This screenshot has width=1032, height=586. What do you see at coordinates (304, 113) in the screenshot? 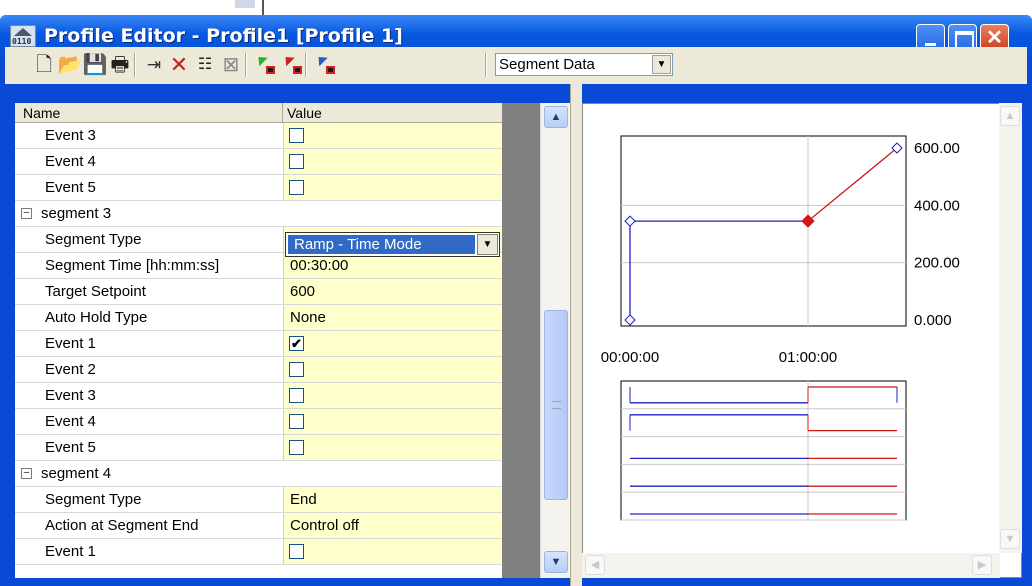
I see `column-header-value: Value` at bounding box center [304, 113].